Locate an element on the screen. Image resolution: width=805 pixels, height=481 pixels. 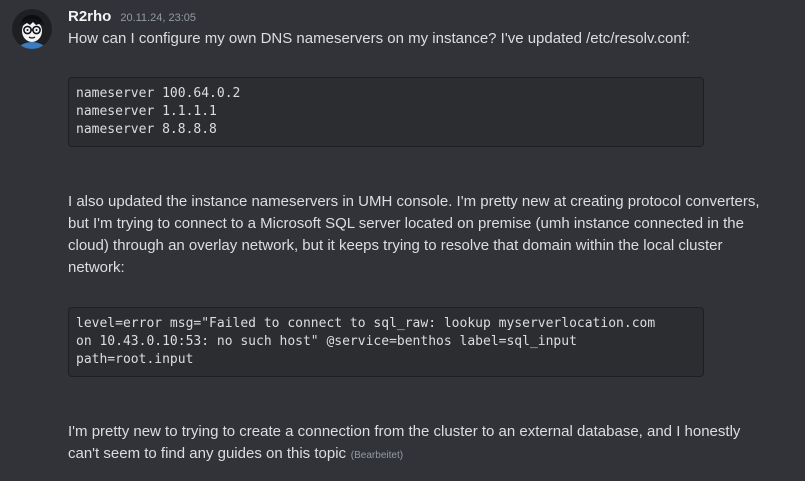
code-line: path=root.input is located at coordinates (135, 359).